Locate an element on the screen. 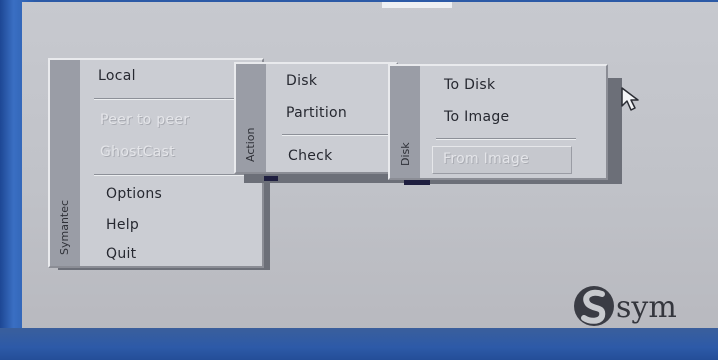 This screenshot has width=718, height=360. menu-item-partition: Partition is located at coordinates (316, 113).